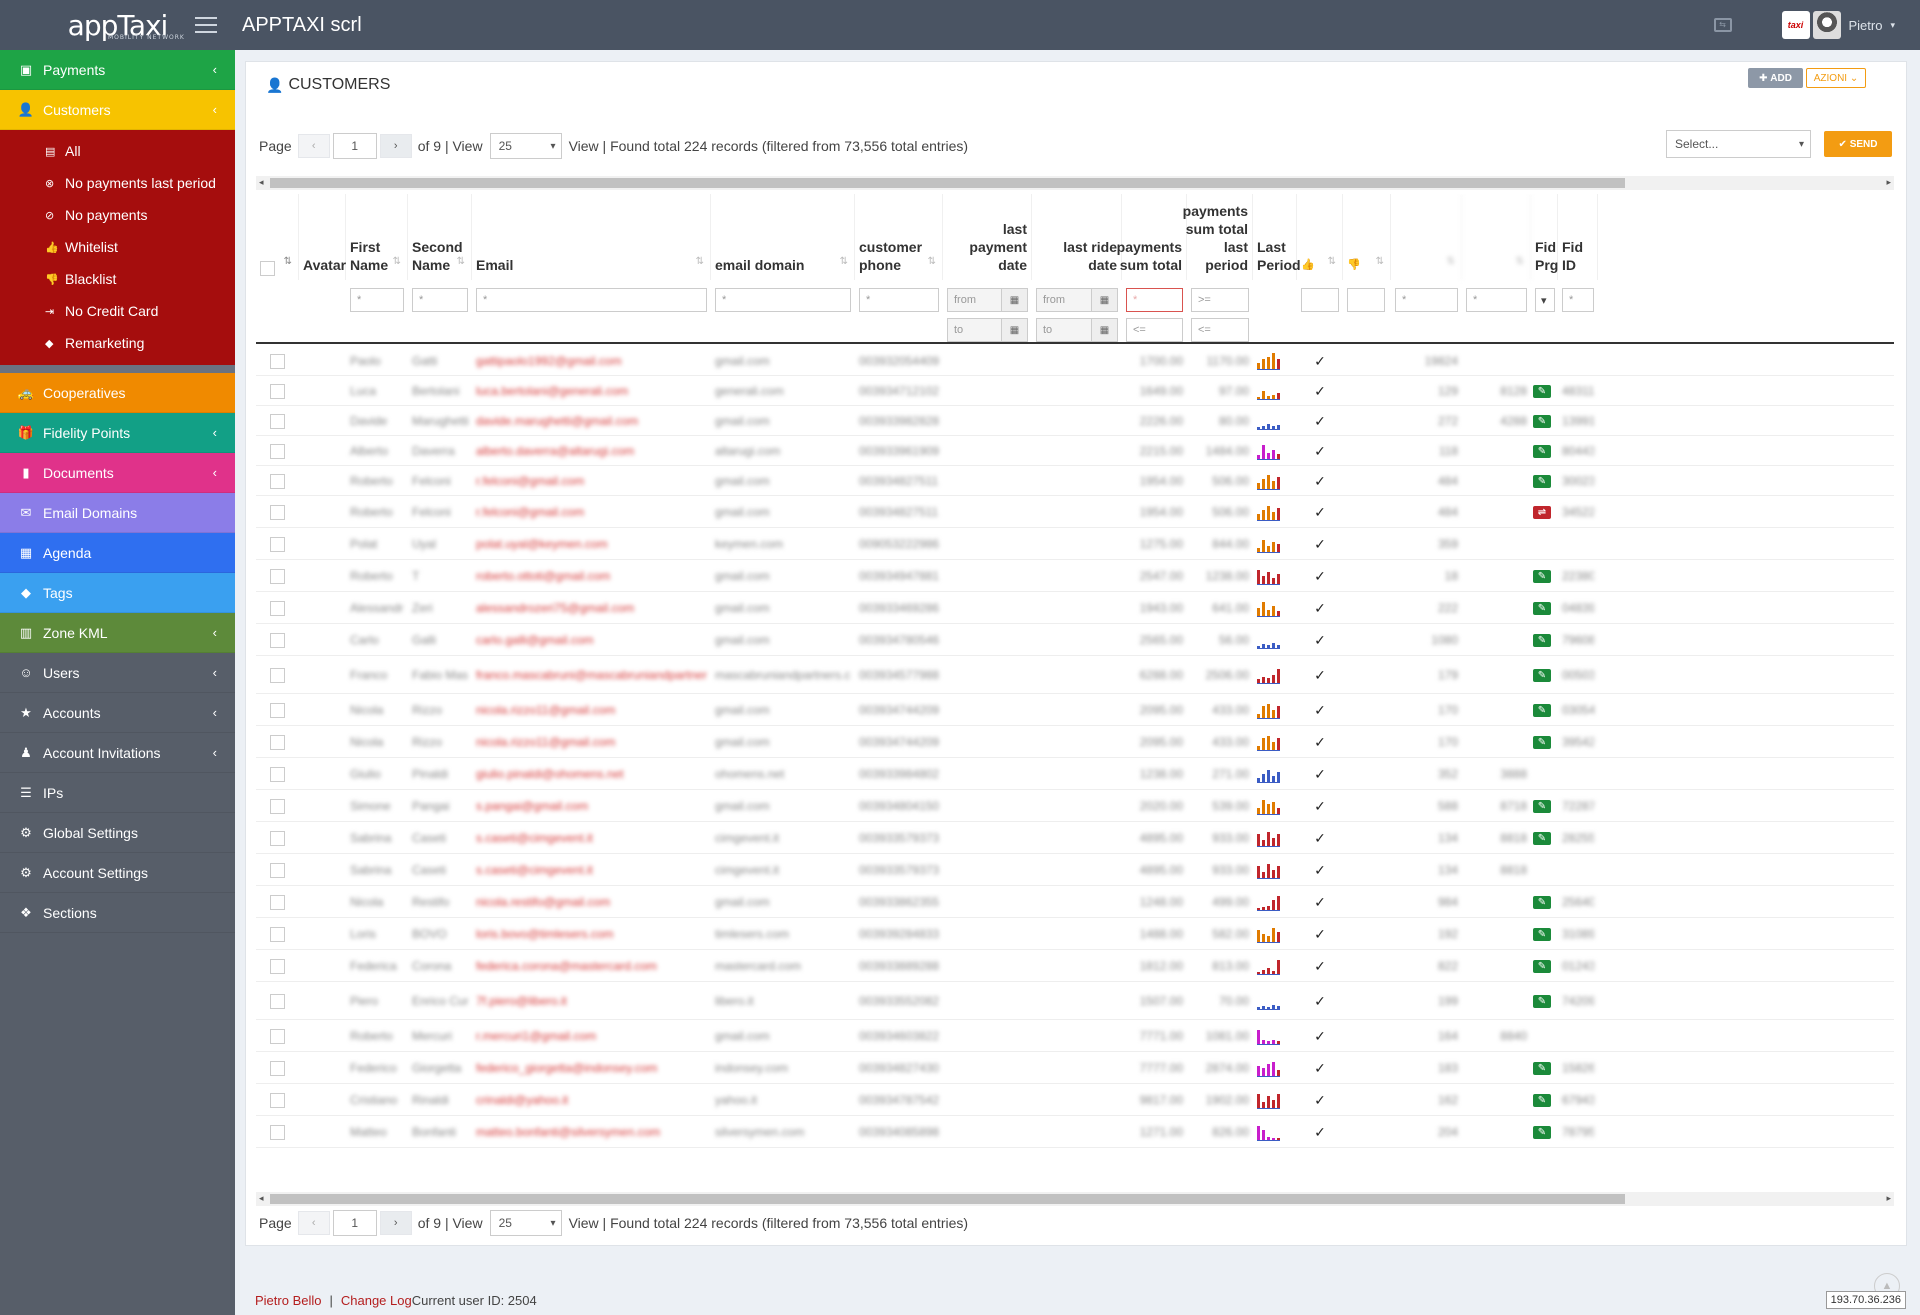  Describe the element at coordinates (277, 237) in the screenshot. I see `column-header-select: ⇅` at that location.